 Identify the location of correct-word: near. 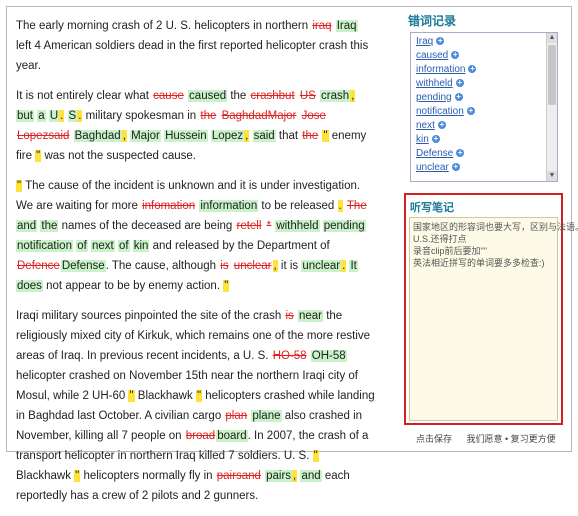
(310, 316).